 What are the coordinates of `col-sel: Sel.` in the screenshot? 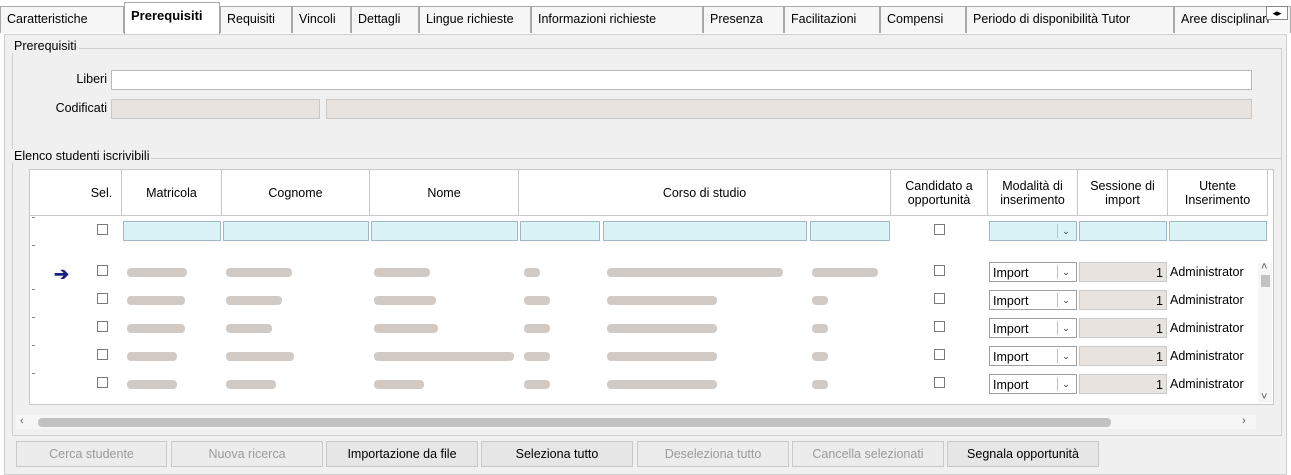 It's located at (102, 193).